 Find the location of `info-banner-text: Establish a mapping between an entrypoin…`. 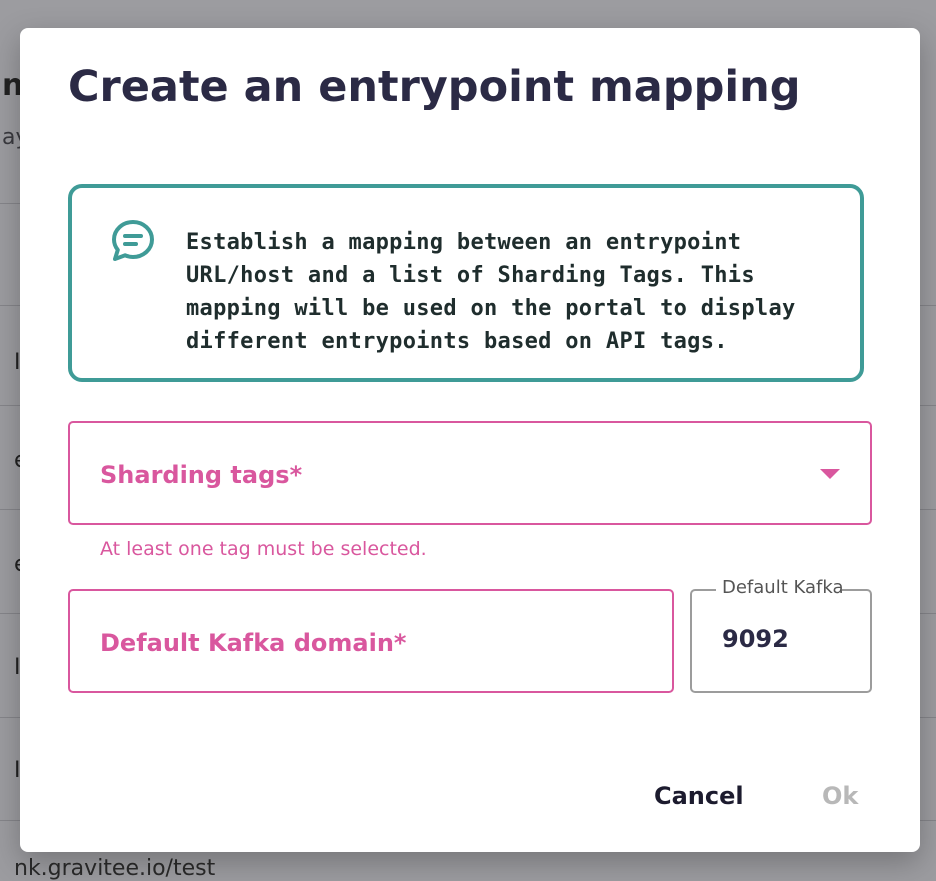

info-banner-text: Establish a mapping between an entrypoin… is located at coordinates (491, 292).